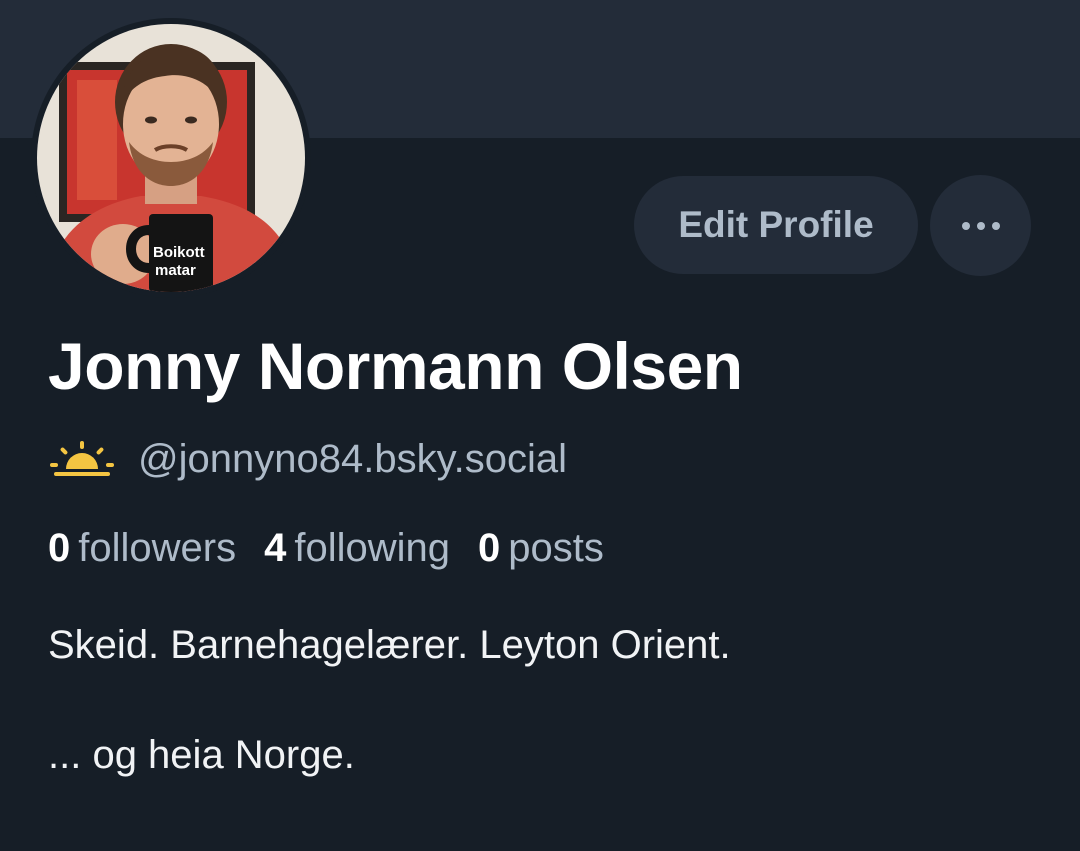 This screenshot has width=1080, height=851. Describe the element at coordinates (389, 645) in the screenshot. I see `bio-line-1: Skeid. Barnehagelærer. Leyton Orient.` at that location.